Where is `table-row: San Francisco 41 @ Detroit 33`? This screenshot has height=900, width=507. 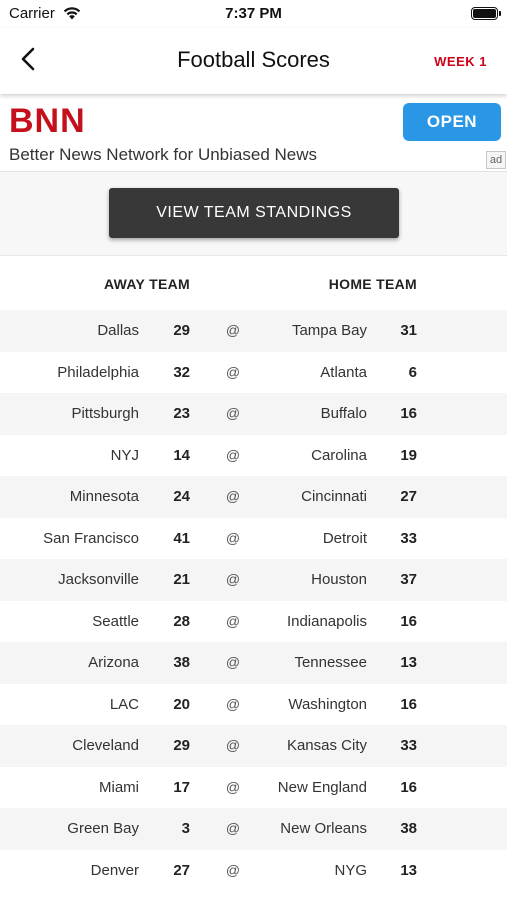
table-row: San Francisco 41 @ Detroit 33 is located at coordinates (253, 538).